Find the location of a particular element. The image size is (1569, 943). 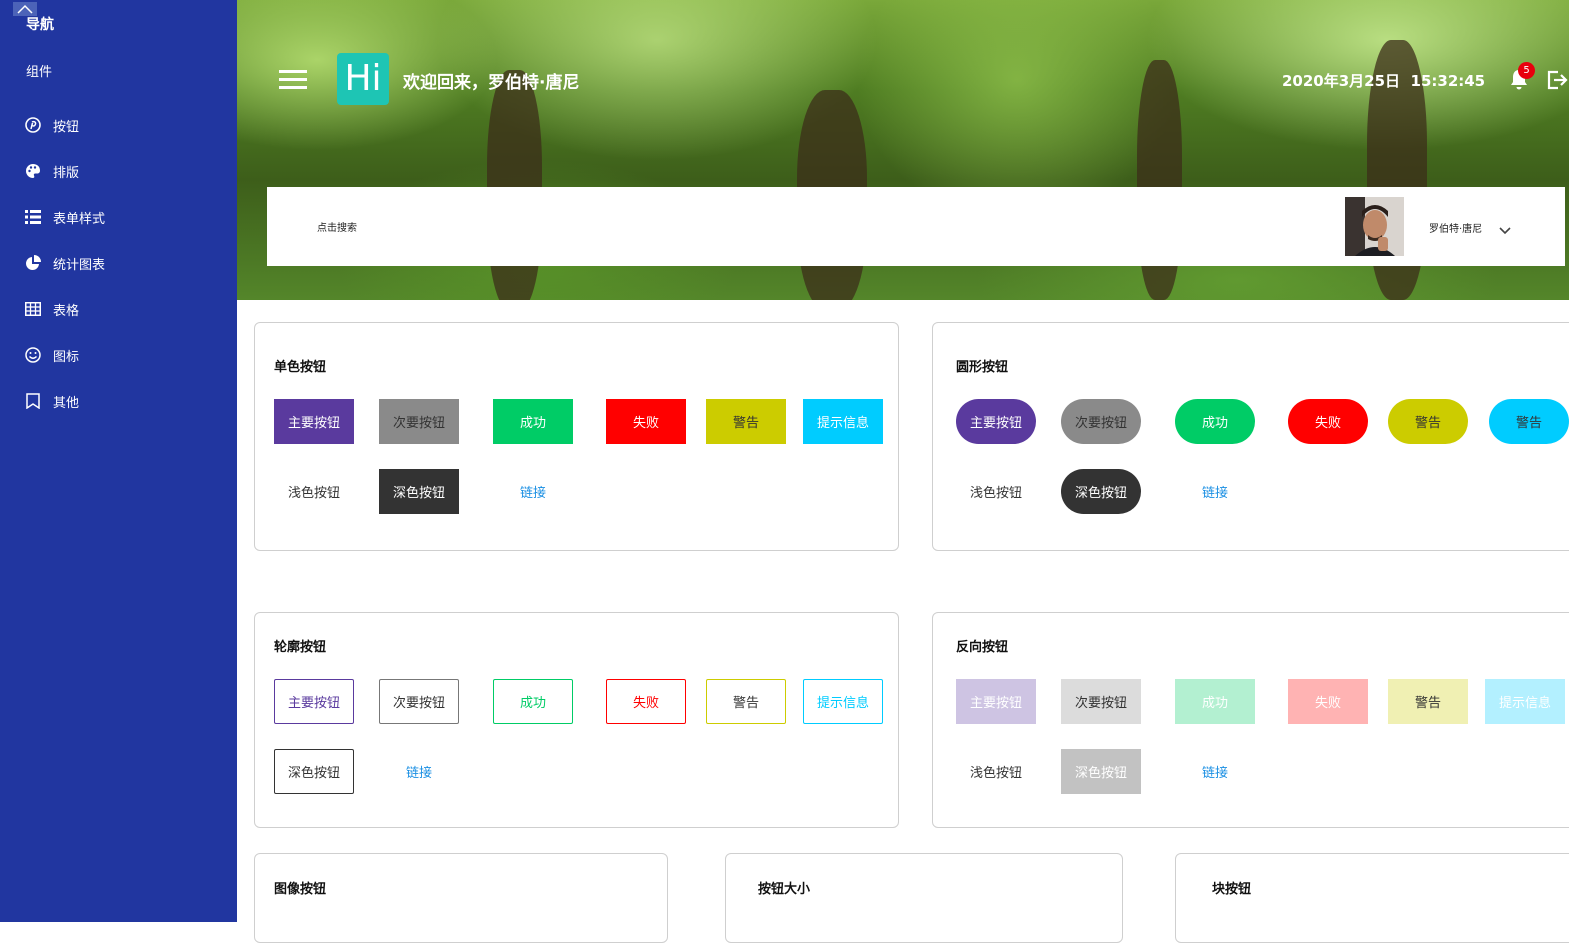

light-button: 浅色按钮 is located at coordinates (314, 491).